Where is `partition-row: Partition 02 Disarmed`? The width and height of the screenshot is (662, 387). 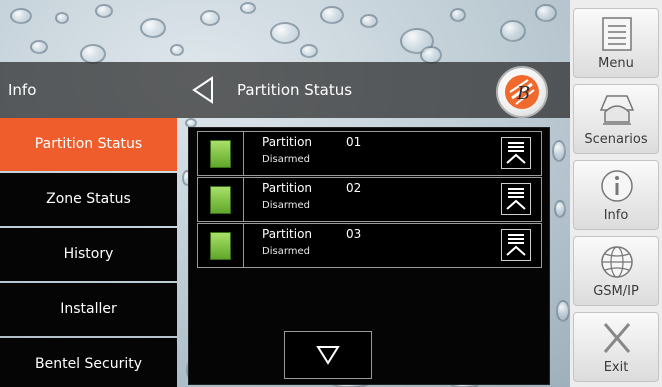
partition-row: Partition 02 Disarmed is located at coordinates (369, 199).